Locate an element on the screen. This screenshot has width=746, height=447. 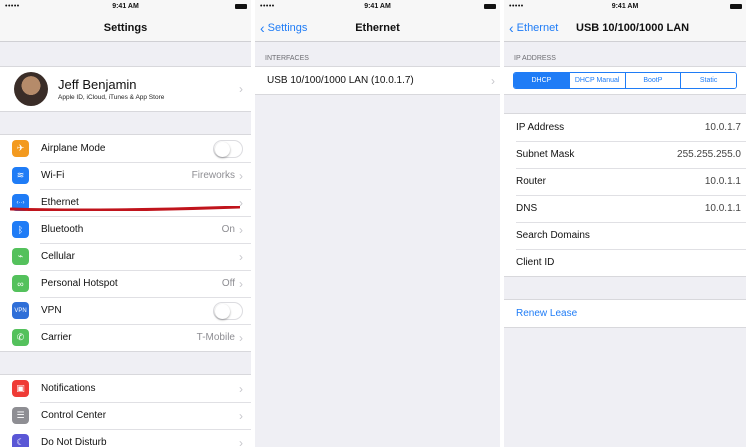
settings-row-vpn: VPN VPN is located at coordinates (125, 310).